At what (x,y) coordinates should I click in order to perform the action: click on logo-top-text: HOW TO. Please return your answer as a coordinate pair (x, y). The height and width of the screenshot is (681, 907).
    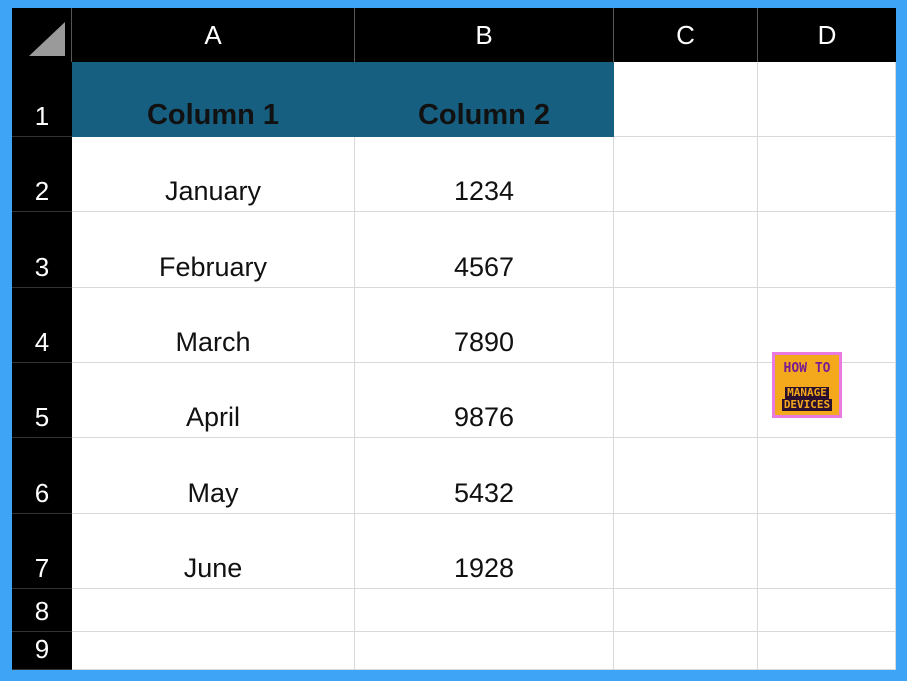
    Looking at the image, I should click on (807, 368).